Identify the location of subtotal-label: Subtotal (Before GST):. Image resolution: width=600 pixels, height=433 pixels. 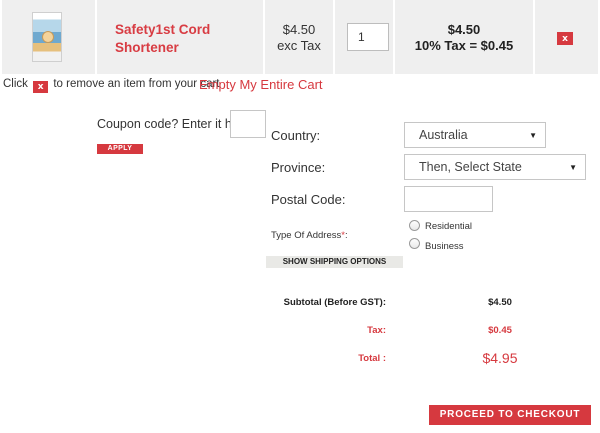
(334, 302).